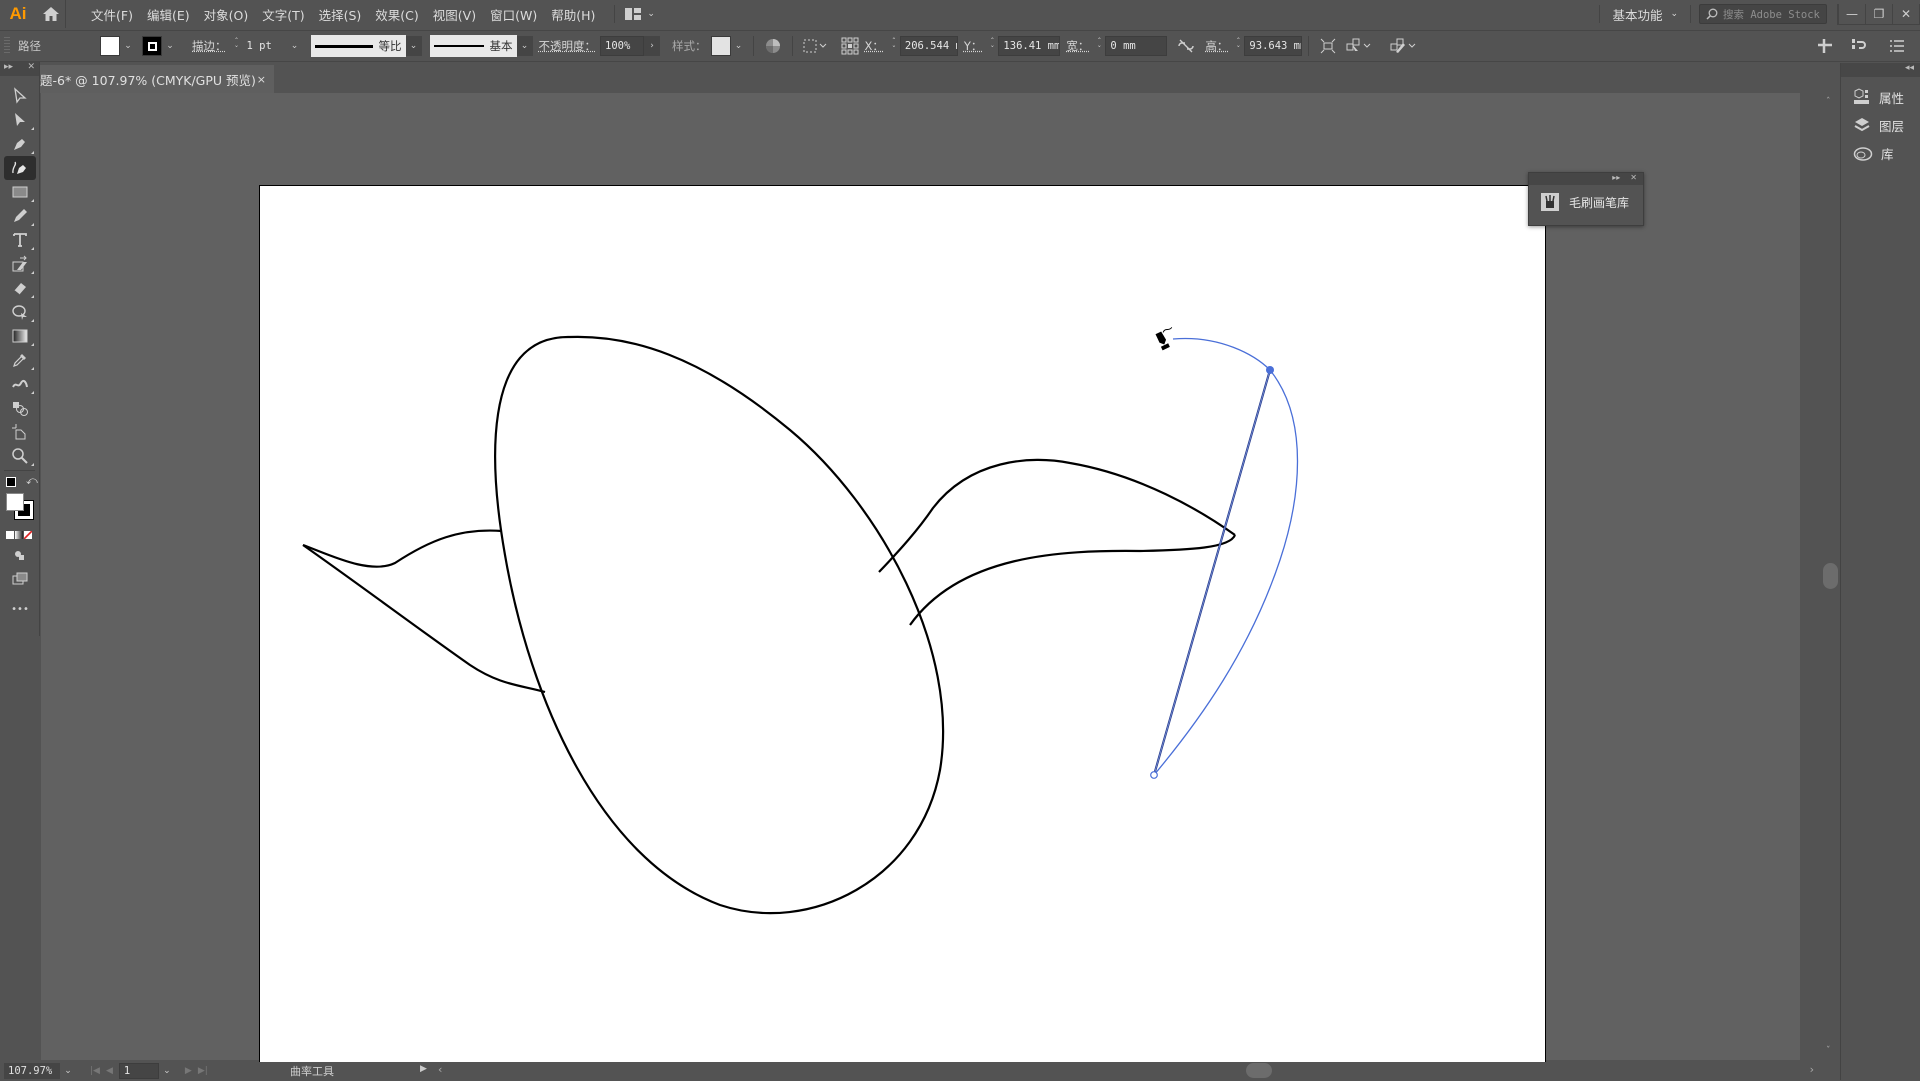 The image size is (1920, 1081). What do you see at coordinates (622, 46) in the screenshot?
I see `opacity-field: 100%` at bounding box center [622, 46].